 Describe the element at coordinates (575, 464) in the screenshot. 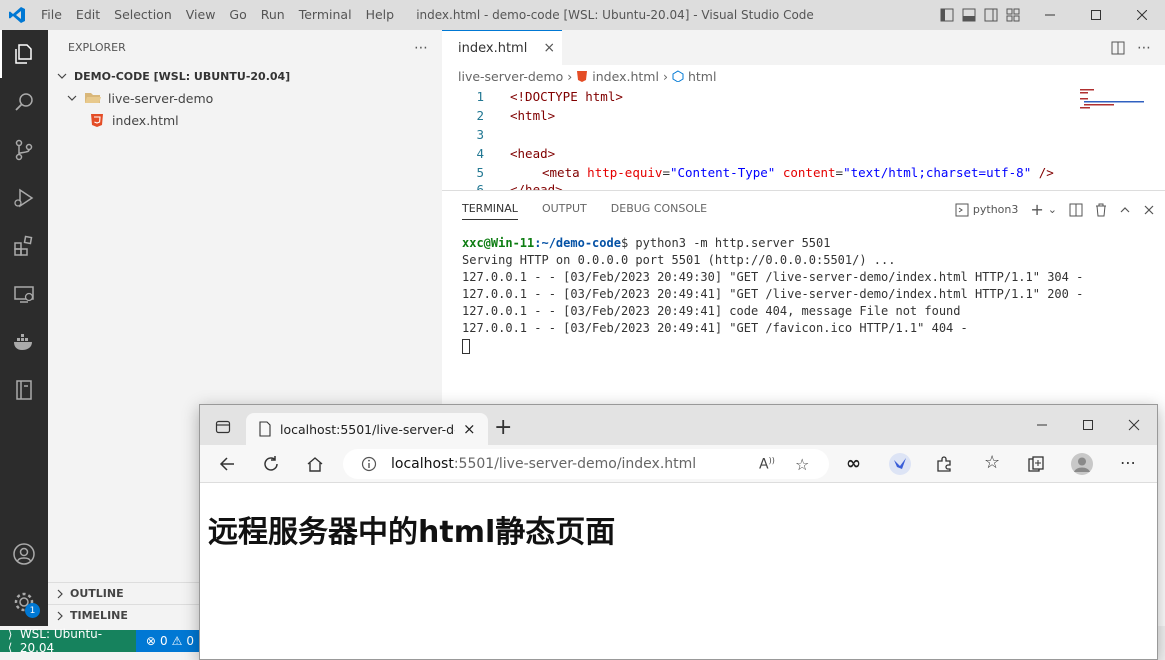

I see `url-path: :5501/live-server-demo/index.html` at that location.